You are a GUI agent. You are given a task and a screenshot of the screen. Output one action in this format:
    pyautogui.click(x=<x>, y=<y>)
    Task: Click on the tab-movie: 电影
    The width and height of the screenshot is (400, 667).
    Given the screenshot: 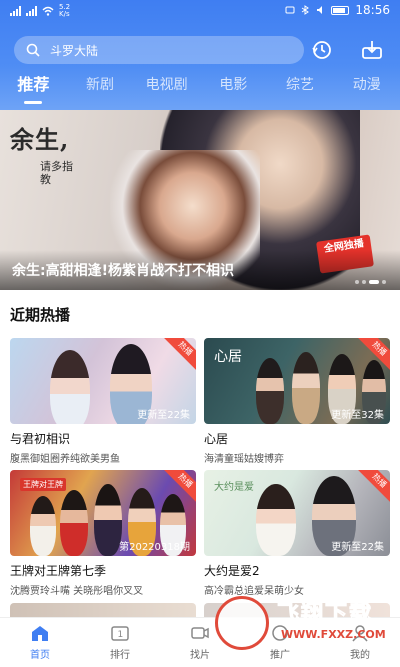 What is the action you would take?
    pyautogui.click(x=233, y=89)
    